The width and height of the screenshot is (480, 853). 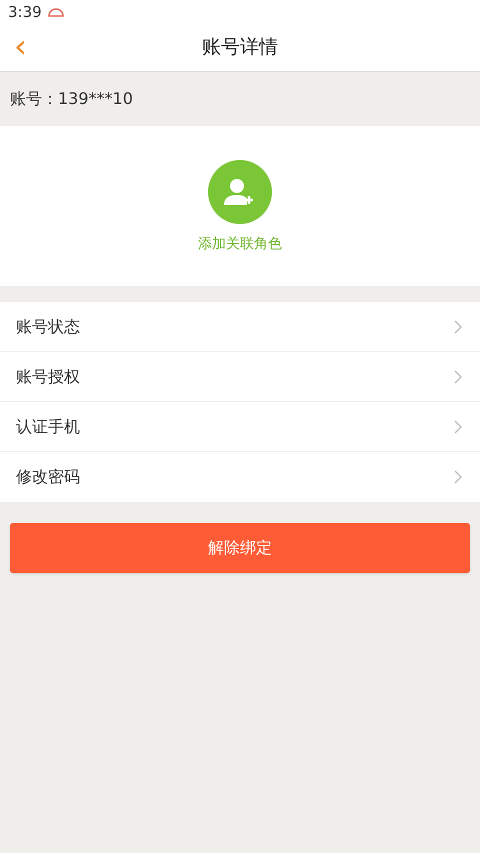 I want to click on menu-item: 账号状态, so click(x=240, y=327).